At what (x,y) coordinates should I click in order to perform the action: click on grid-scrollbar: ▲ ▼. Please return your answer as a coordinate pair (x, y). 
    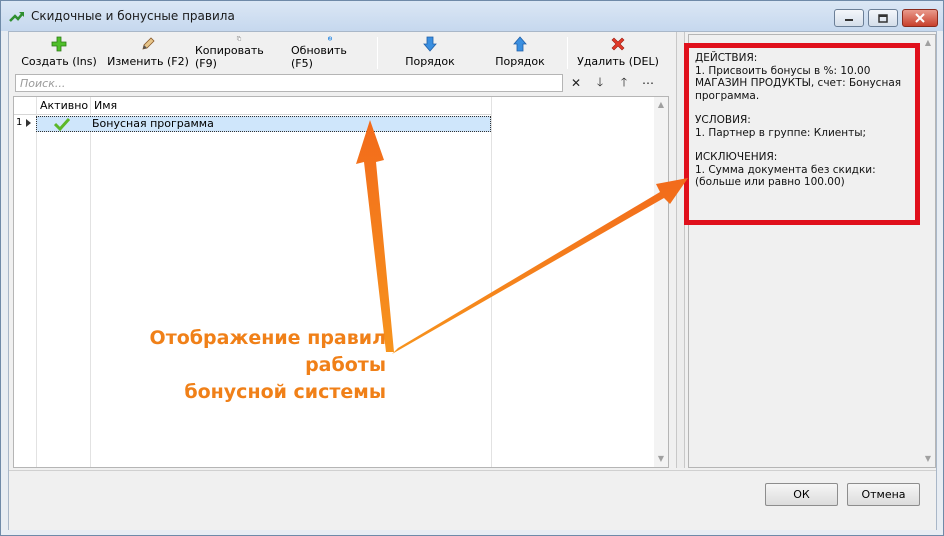
    Looking at the image, I should click on (661, 282).